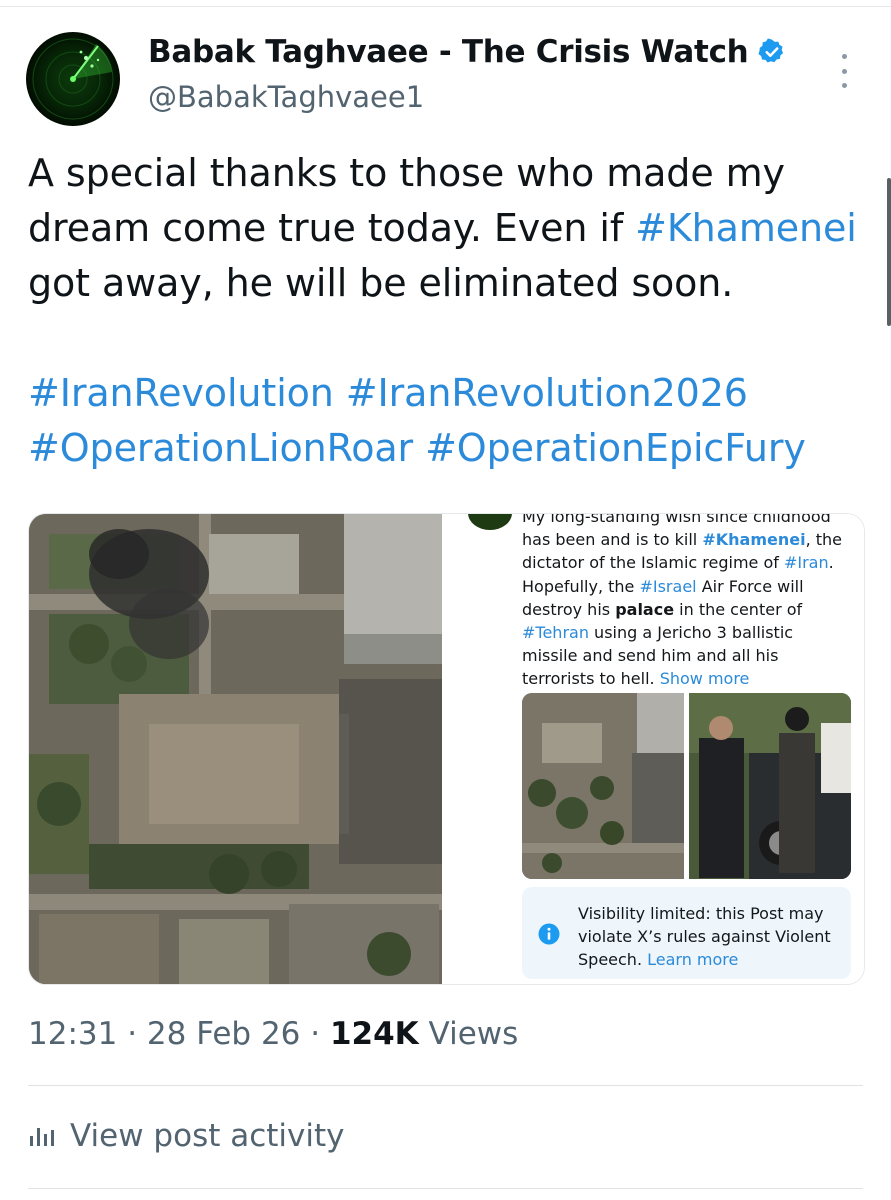 Image resolution: width=891 pixels, height=1200 pixels. I want to click on view-post-activity-button: View post activity, so click(186, 1136).